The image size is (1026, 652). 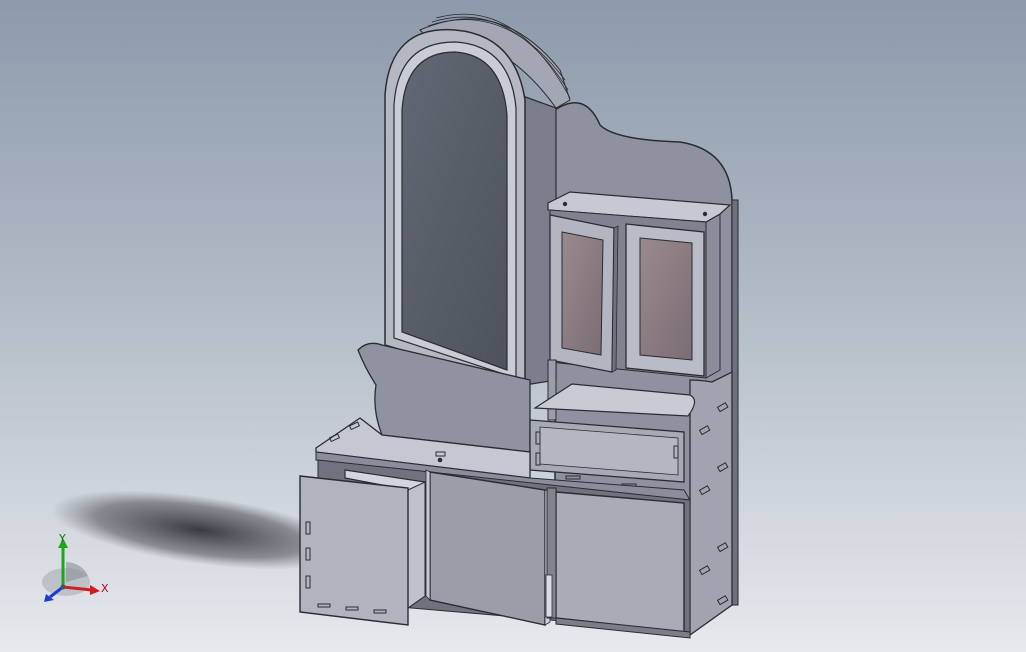 What do you see at coordinates (62, 538) in the screenshot?
I see `y-axis-label: Y` at bounding box center [62, 538].